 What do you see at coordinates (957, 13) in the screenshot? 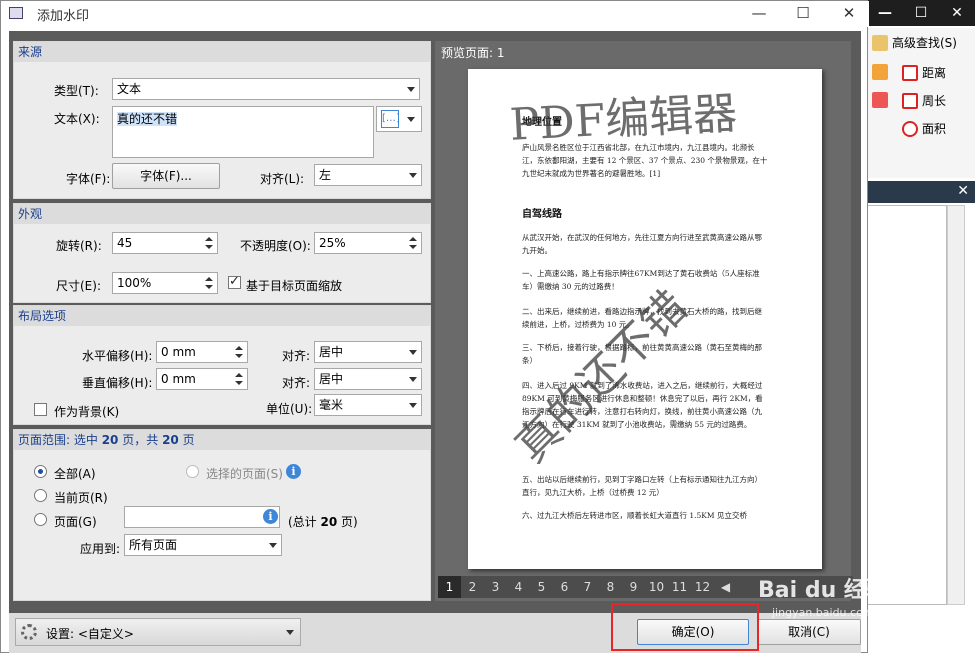
I see `close-icon: ✕` at bounding box center [957, 13].